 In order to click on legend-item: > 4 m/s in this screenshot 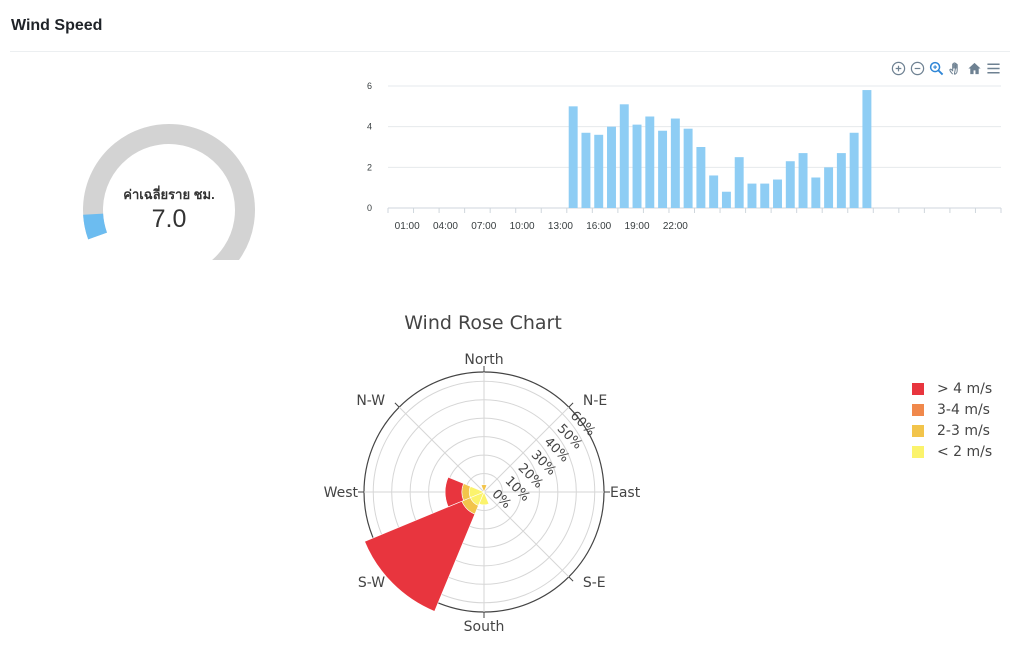, I will do `click(952, 388)`.